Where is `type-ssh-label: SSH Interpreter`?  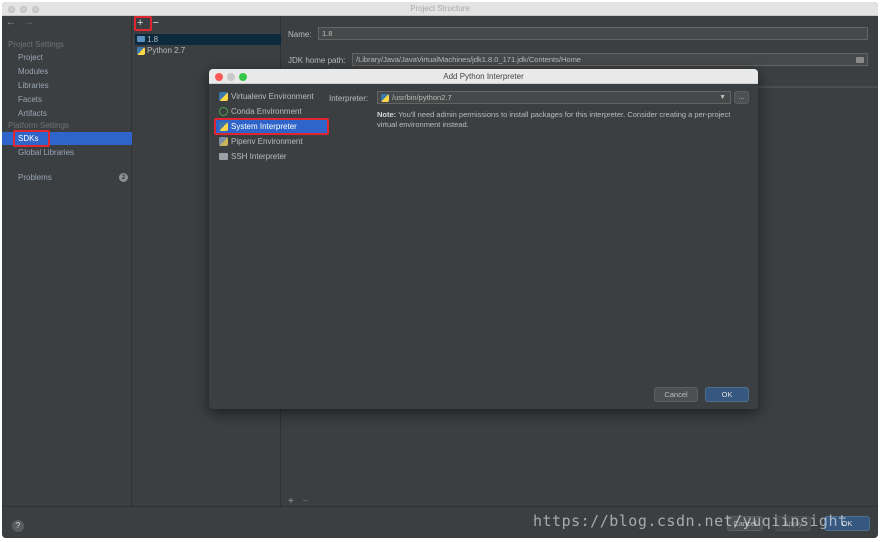
type-ssh-label: SSH Interpreter is located at coordinates (259, 156).